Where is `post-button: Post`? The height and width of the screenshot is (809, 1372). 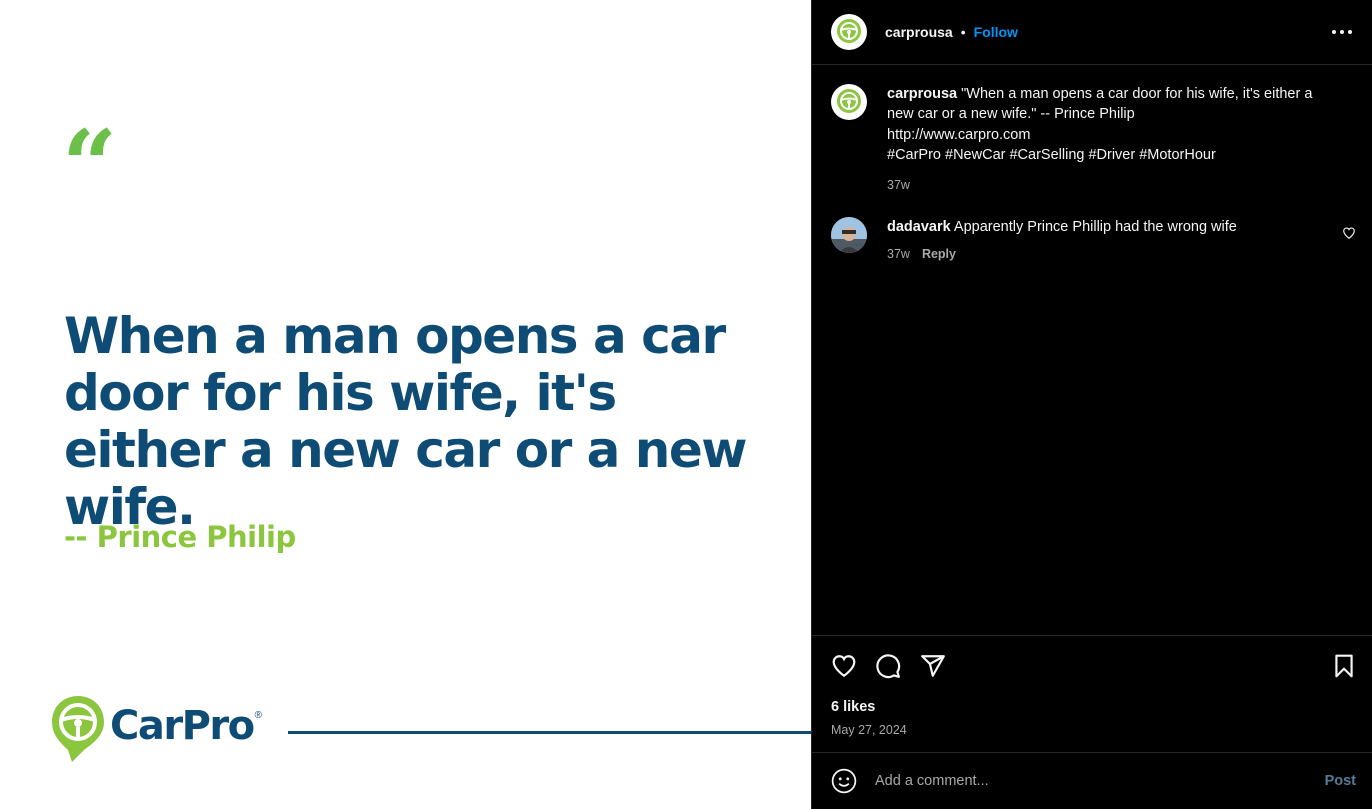
post-button: Post is located at coordinates (1340, 781).